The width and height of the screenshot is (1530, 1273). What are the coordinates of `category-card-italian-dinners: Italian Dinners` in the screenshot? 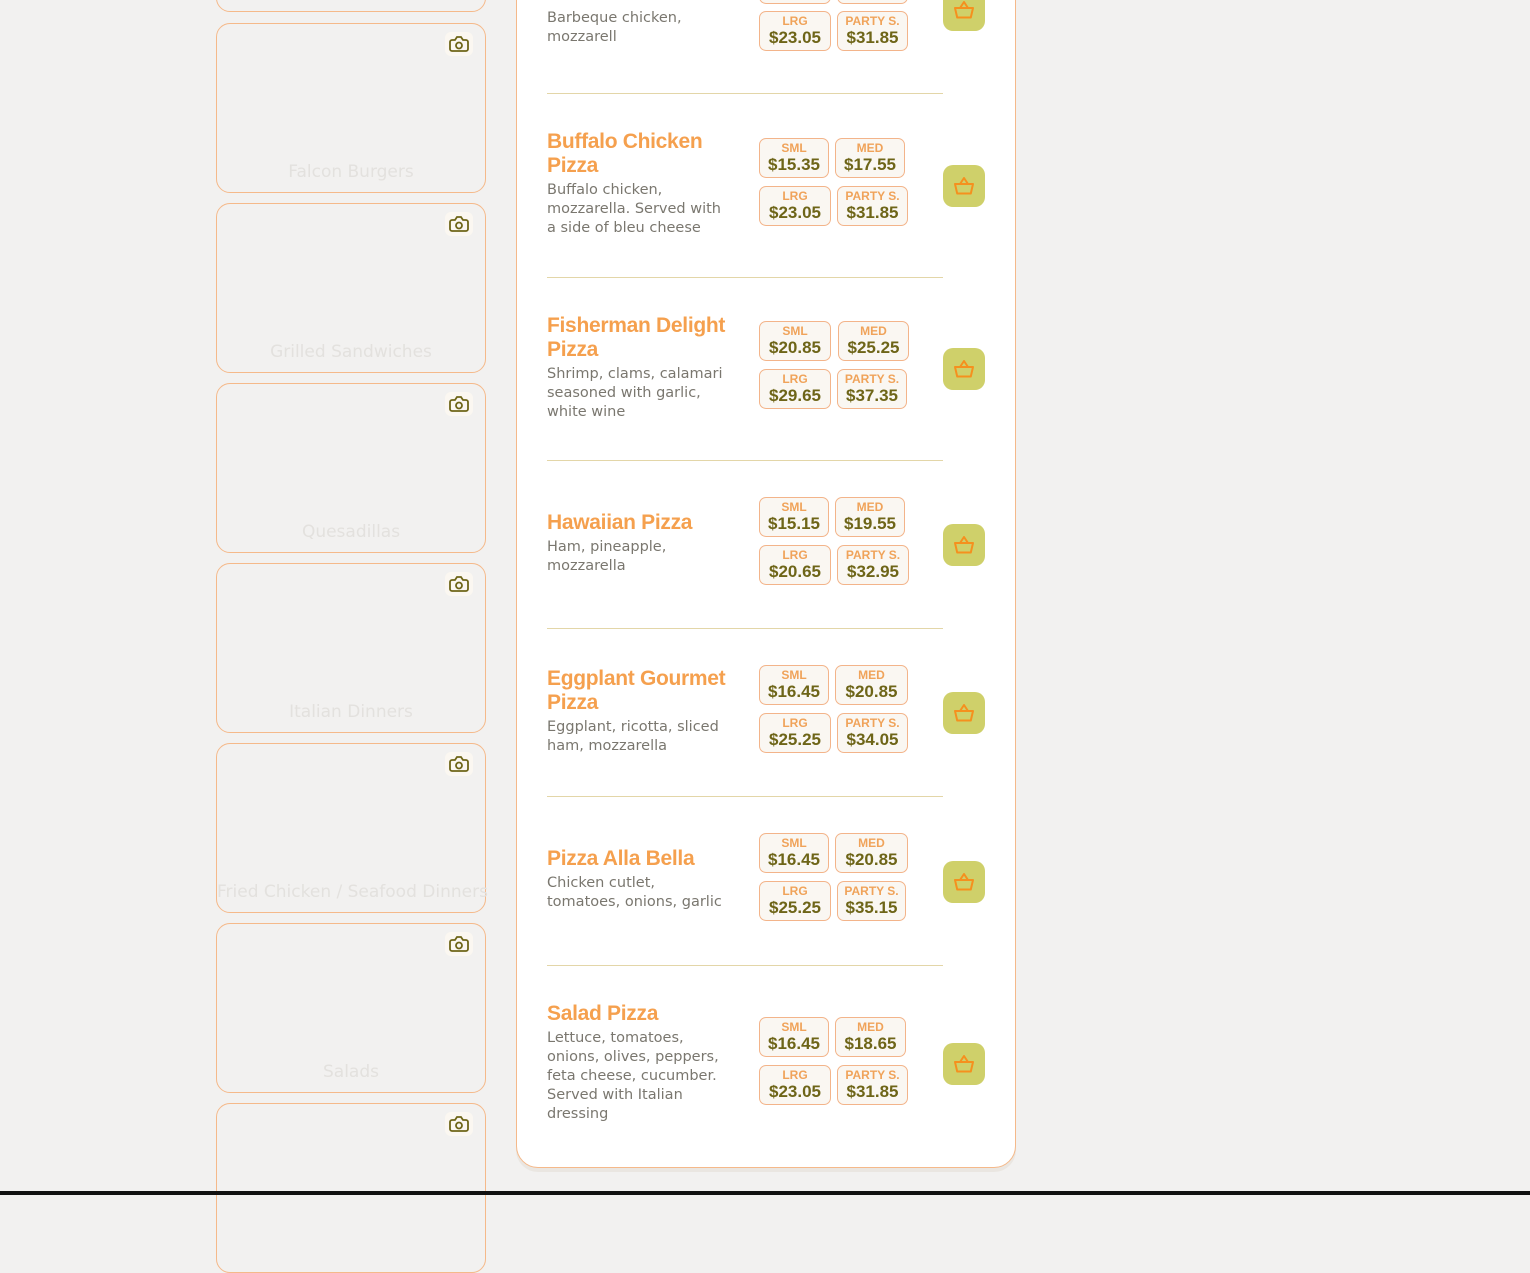 It's located at (351, 648).